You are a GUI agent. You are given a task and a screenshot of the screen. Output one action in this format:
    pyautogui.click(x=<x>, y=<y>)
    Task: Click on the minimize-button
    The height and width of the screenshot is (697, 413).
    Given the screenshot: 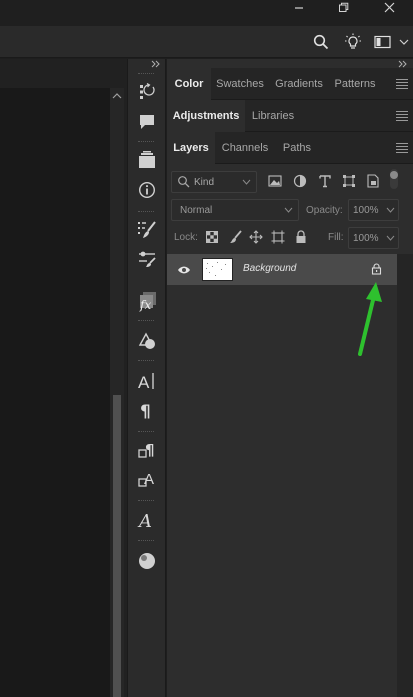 What is the action you would take?
    pyautogui.click(x=299, y=7)
    